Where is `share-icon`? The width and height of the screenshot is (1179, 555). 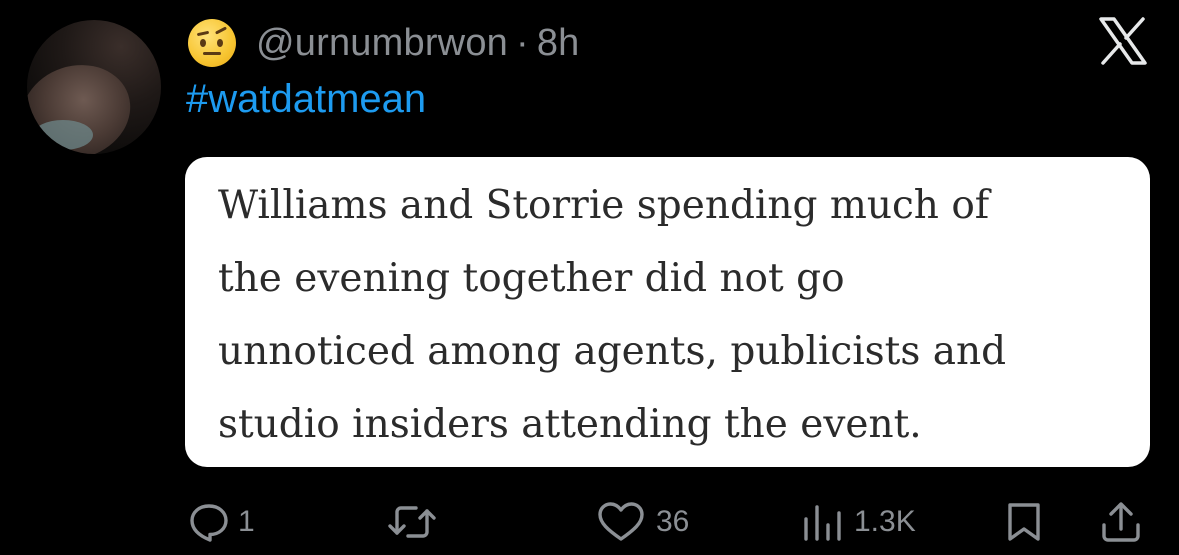
share-icon is located at coordinates (1121, 522).